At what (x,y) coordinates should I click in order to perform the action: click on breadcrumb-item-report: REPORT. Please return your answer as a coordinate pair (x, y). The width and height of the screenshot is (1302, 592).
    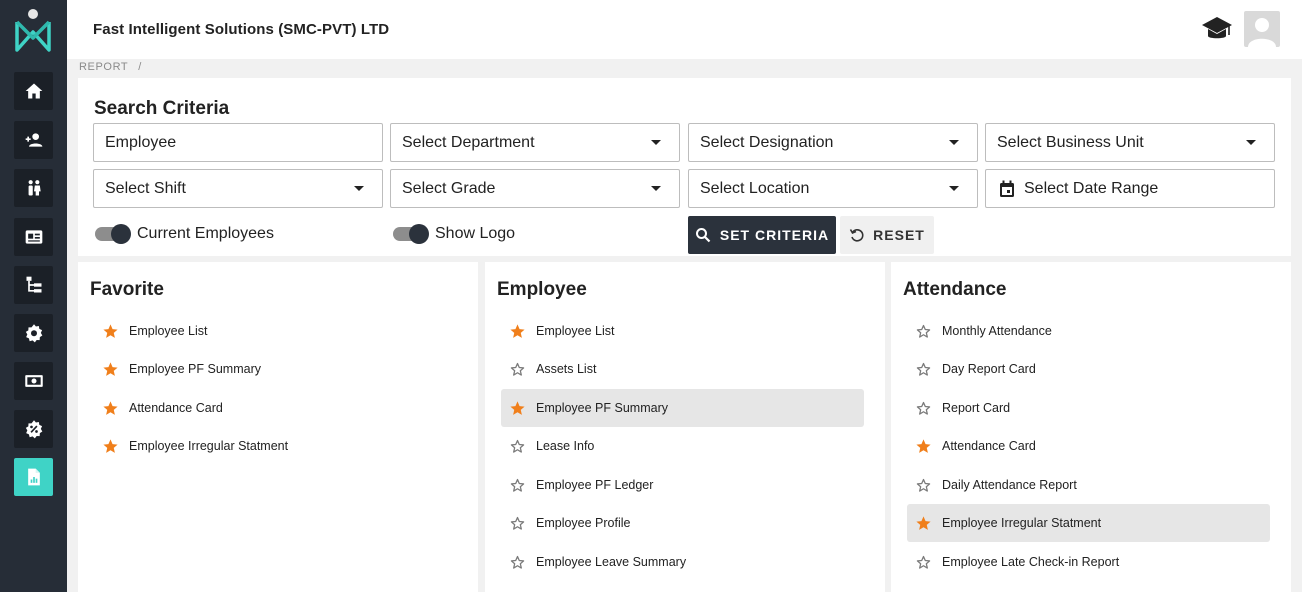
    Looking at the image, I should click on (103, 67).